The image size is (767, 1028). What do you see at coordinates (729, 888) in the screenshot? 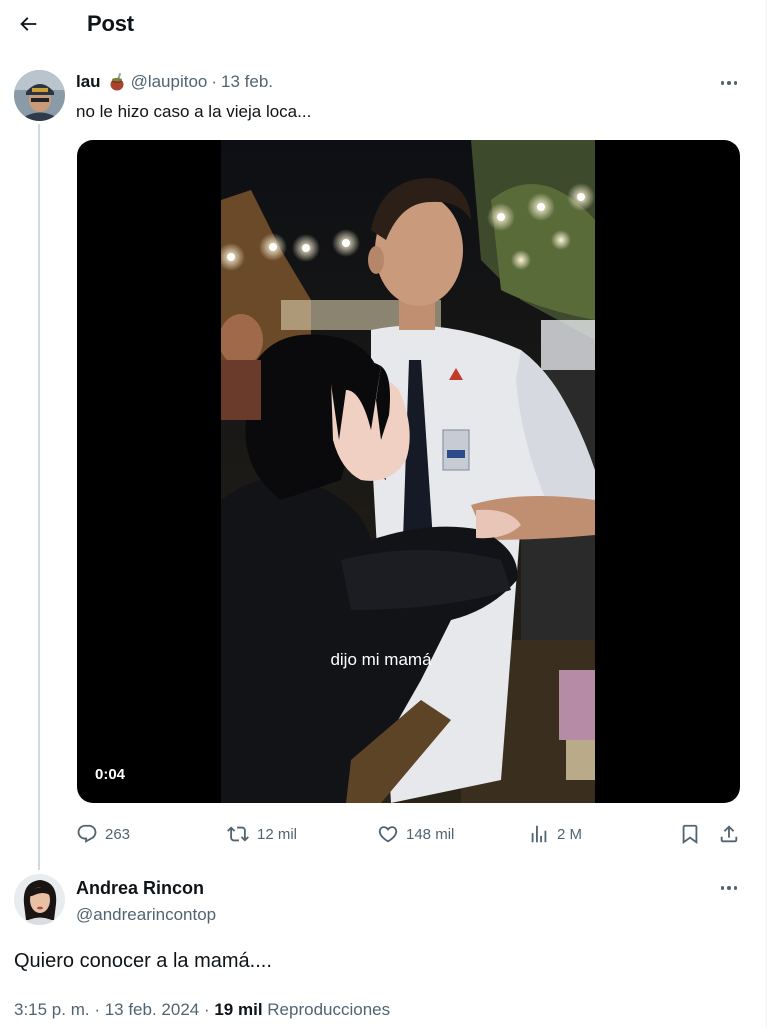
I see `reply-more-options-button` at bounding box center [729, 888].